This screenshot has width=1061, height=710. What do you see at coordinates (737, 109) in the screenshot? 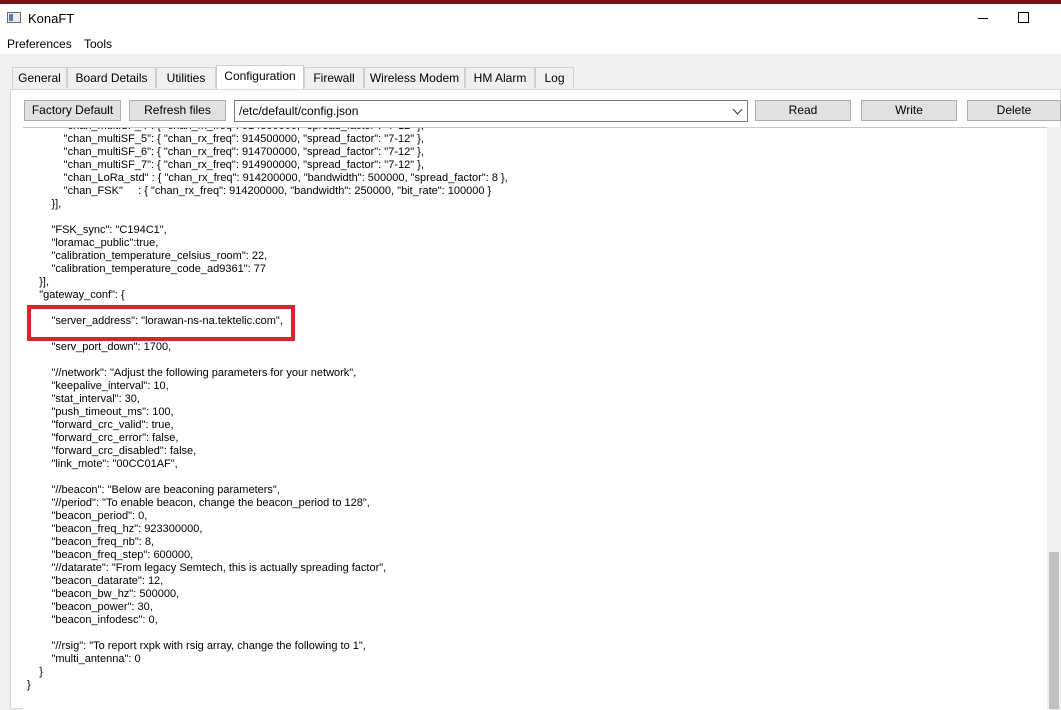
I see `chevron-down-icon` at bounding box center [737, 109].